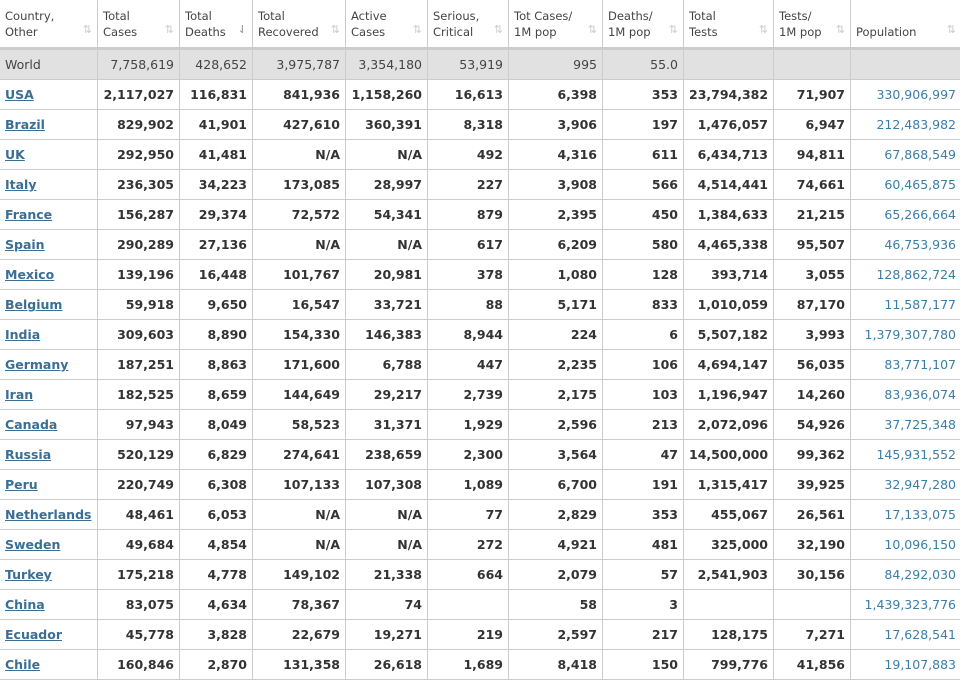 The width and height of the screenshot is (960, 680). Describe the element at coordinates (387, 365) in the screenshot. I see `value-cell: 6,788` at that location.